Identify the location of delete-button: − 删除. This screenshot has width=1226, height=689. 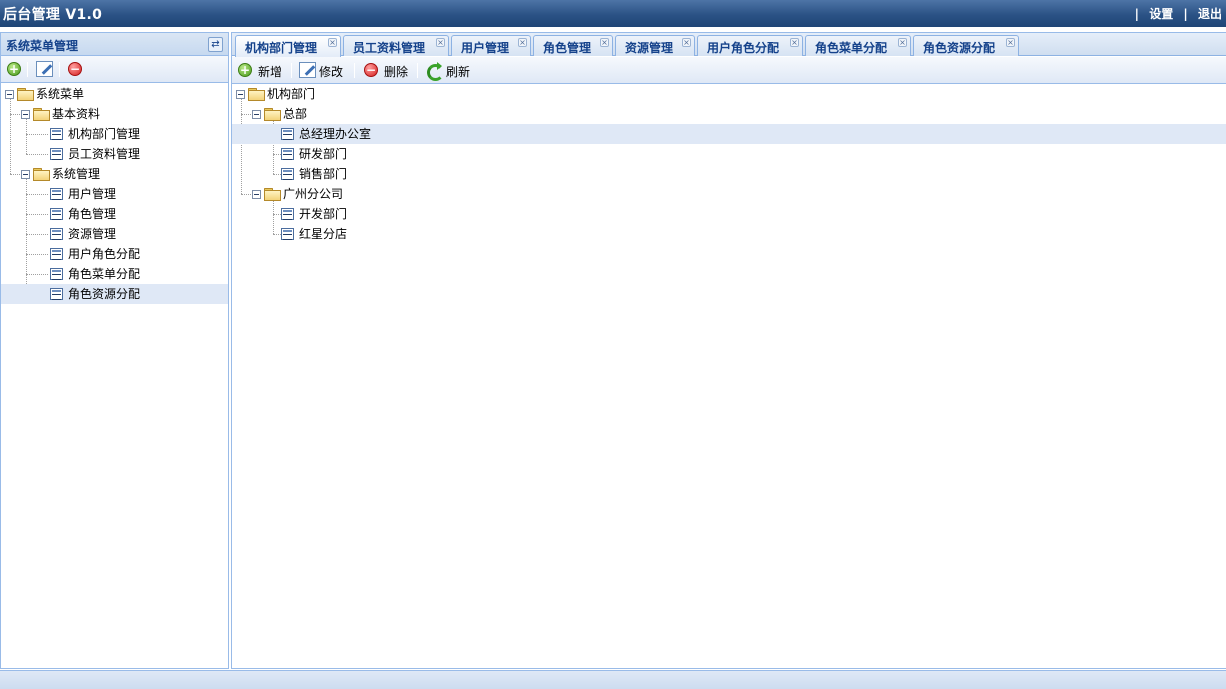
(389, 70).